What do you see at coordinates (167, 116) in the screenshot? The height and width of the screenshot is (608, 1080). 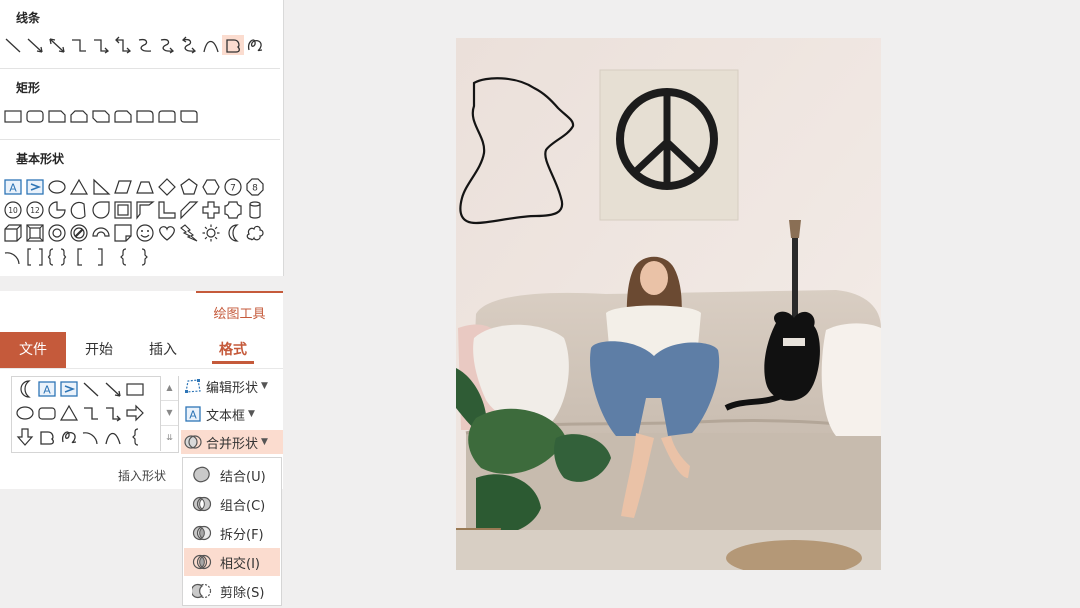 I see `round-same-side-shape` at bounding box center [167, 116].